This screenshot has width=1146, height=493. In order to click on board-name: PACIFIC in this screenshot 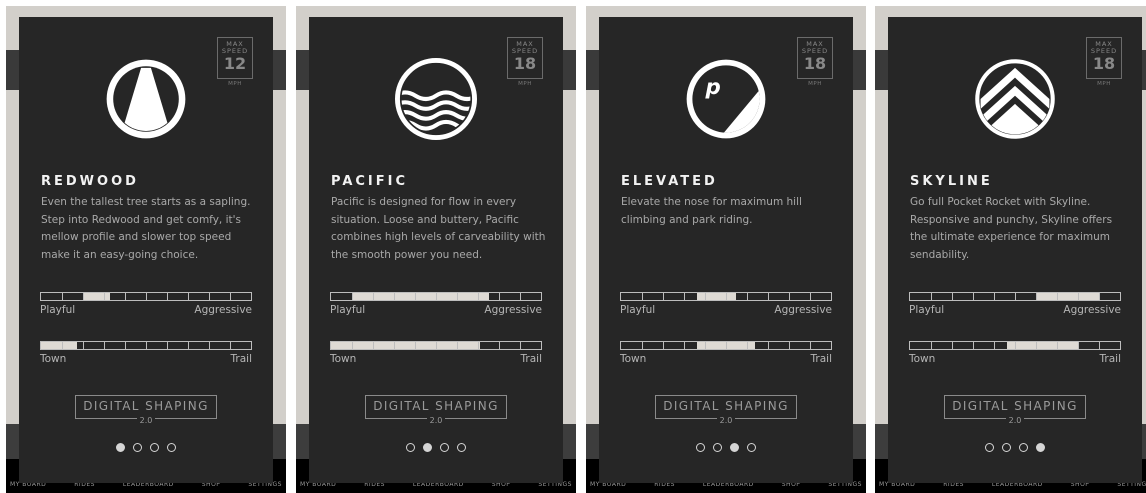, I will do `click(370, 181)`.